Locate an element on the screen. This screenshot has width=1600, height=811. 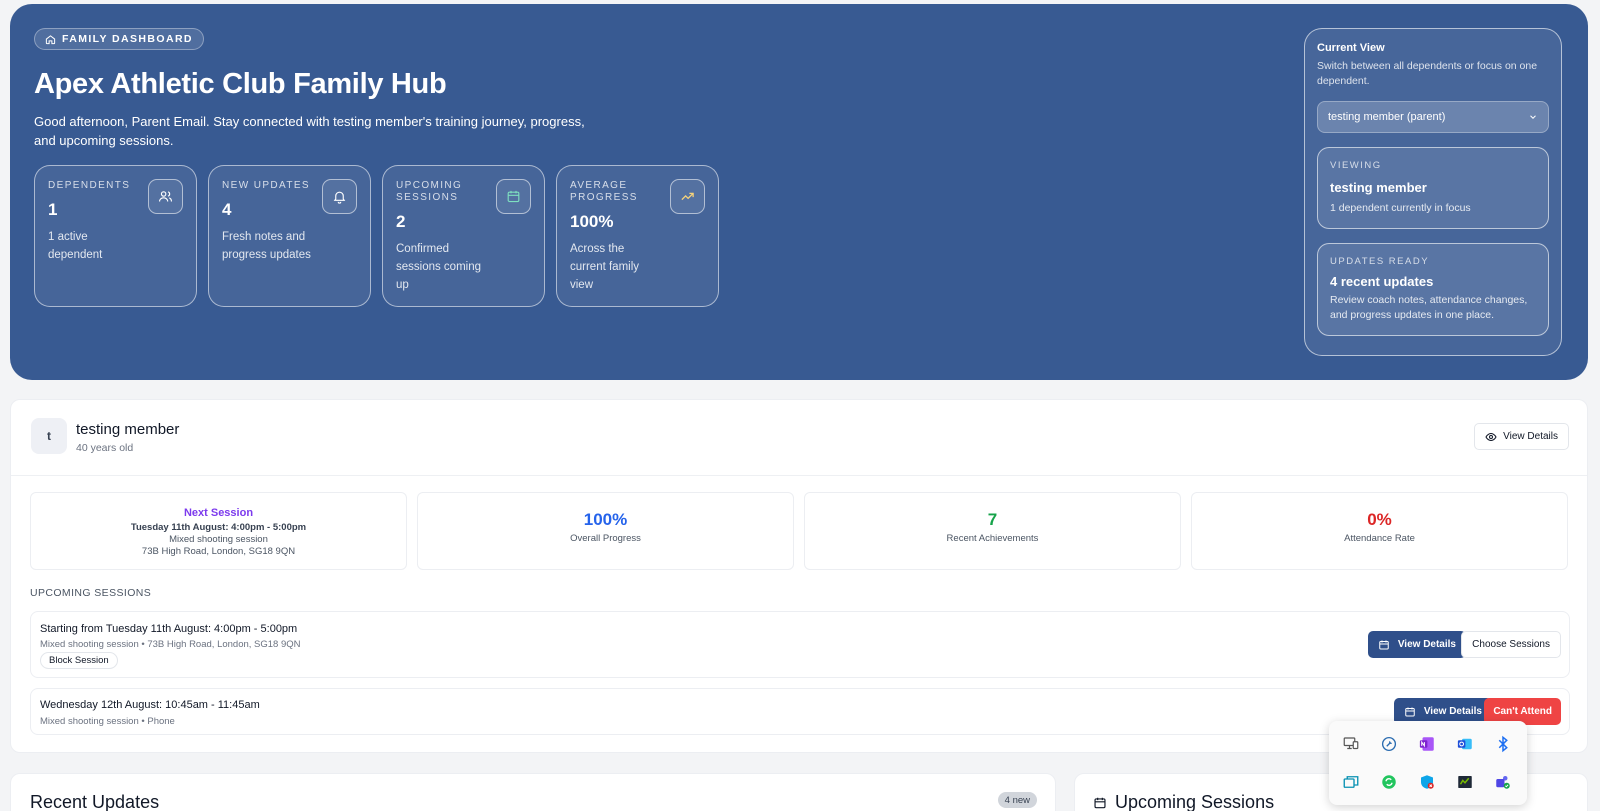
stat-label: AVERAGE PROGRESS is located at coordinates (604, 191).